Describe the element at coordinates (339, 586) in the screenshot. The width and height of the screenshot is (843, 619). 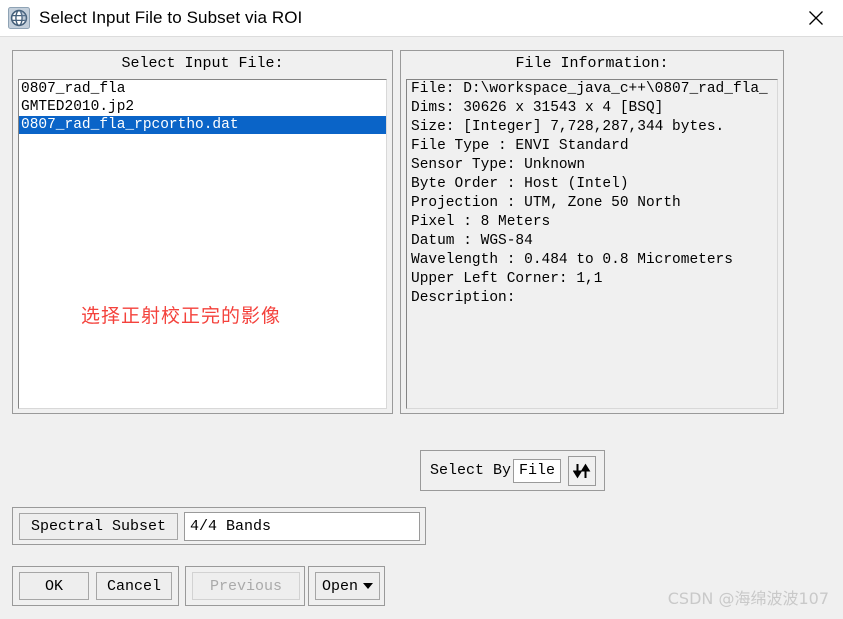
I see `open-button-label: Open` at that location.